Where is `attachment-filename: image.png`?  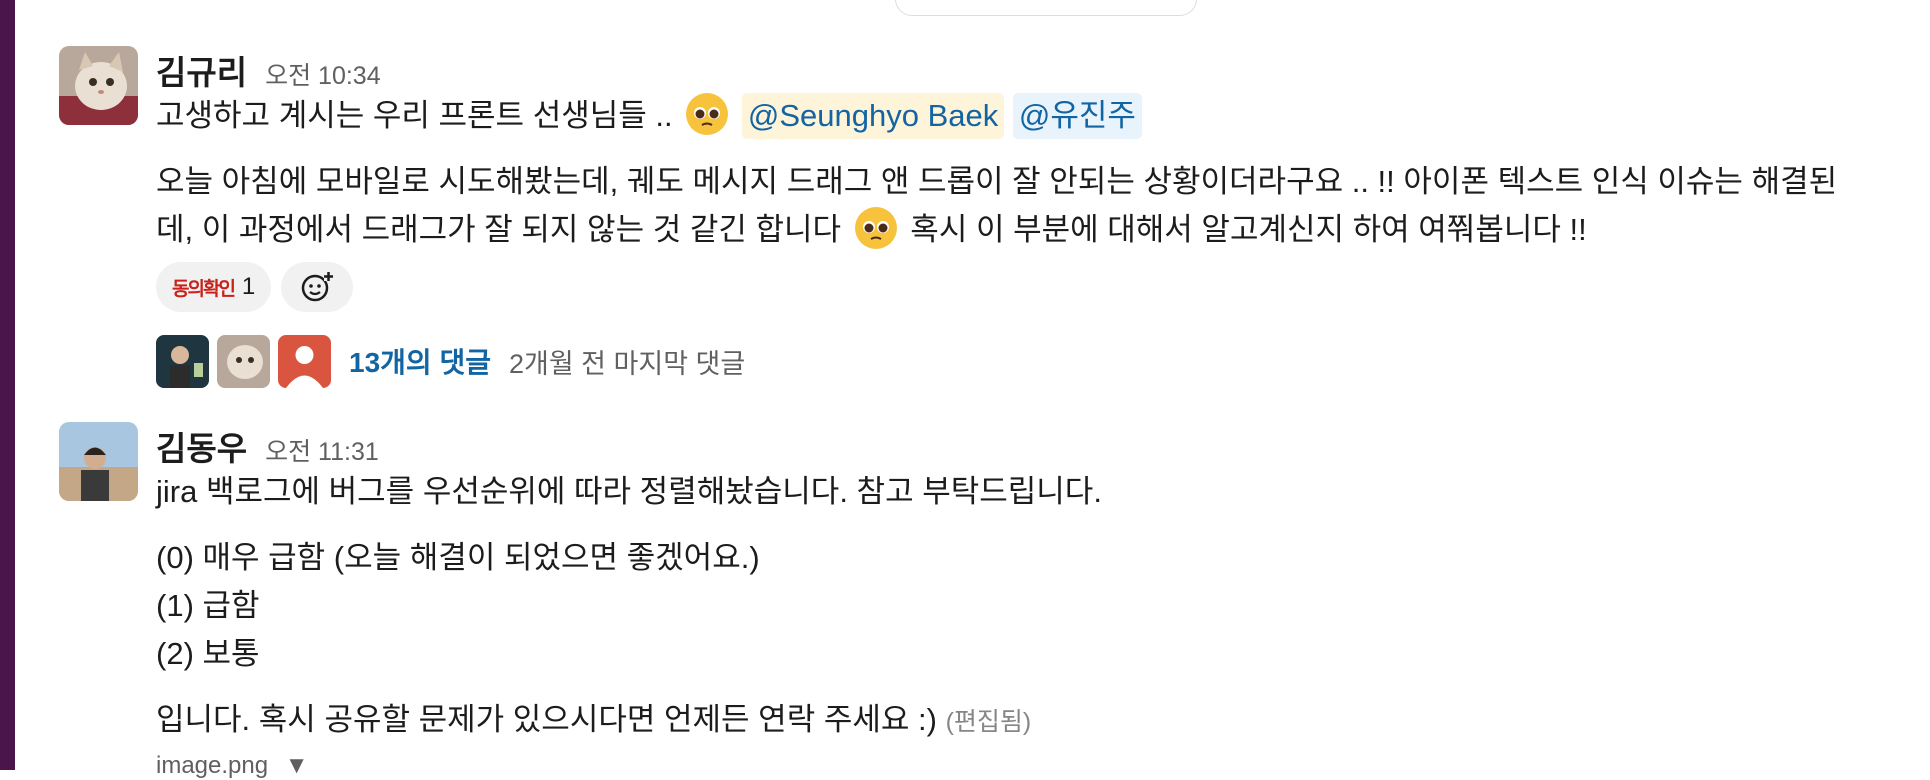
attachment-filename: image.png is located at coordinates (212, 765).